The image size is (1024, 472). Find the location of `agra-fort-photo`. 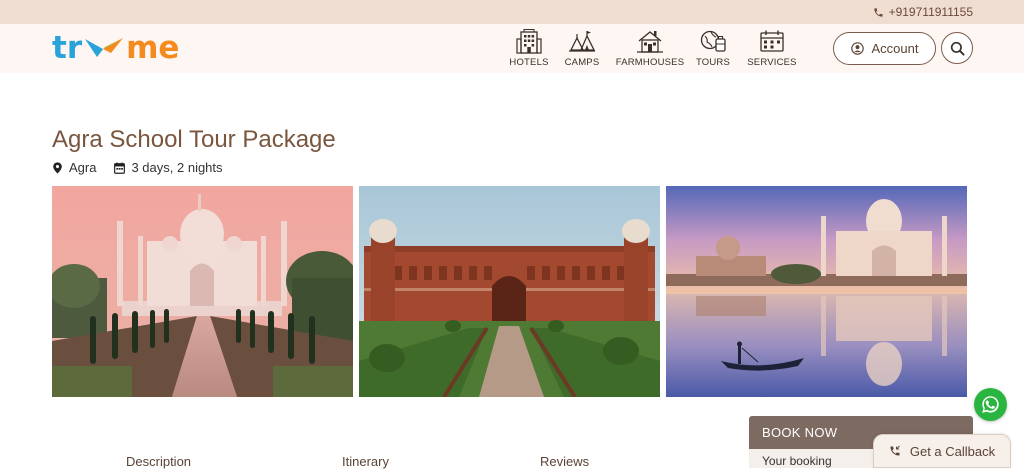

agra-fort-photo is located at coordinates (509, 291).